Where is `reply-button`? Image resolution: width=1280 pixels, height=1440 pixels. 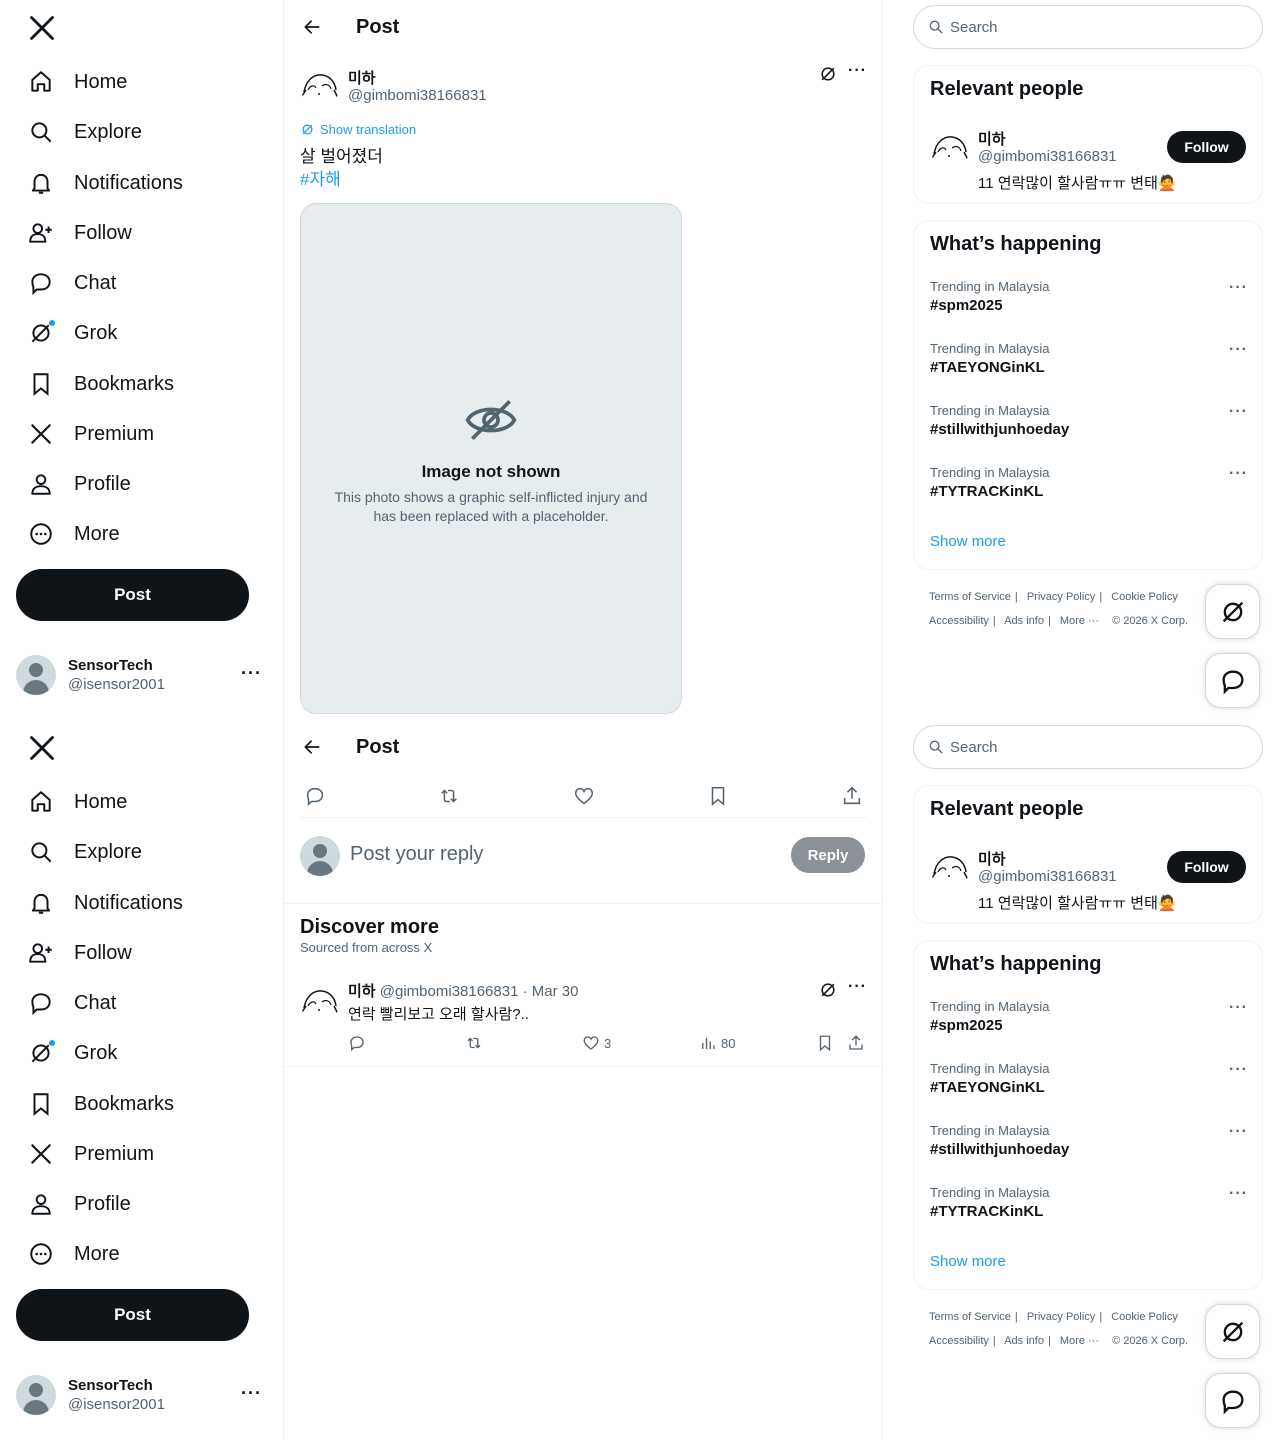 reply-button is located at coordinates (359, 1043).